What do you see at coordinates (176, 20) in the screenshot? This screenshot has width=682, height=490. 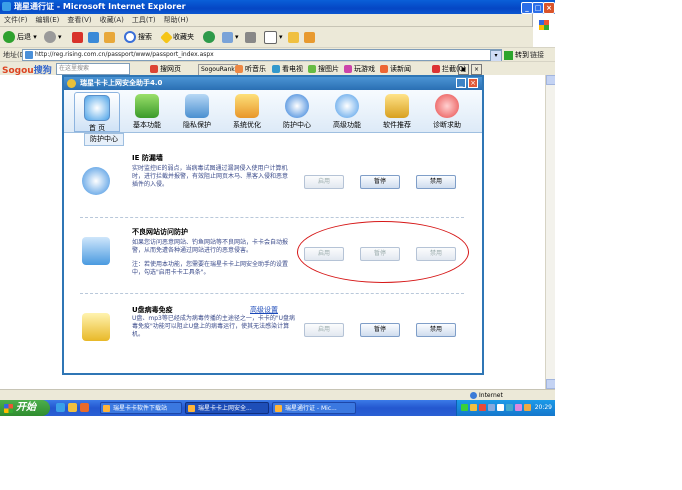 I see `menu-help: 帮助(H)` at bounding box center [176, 20].